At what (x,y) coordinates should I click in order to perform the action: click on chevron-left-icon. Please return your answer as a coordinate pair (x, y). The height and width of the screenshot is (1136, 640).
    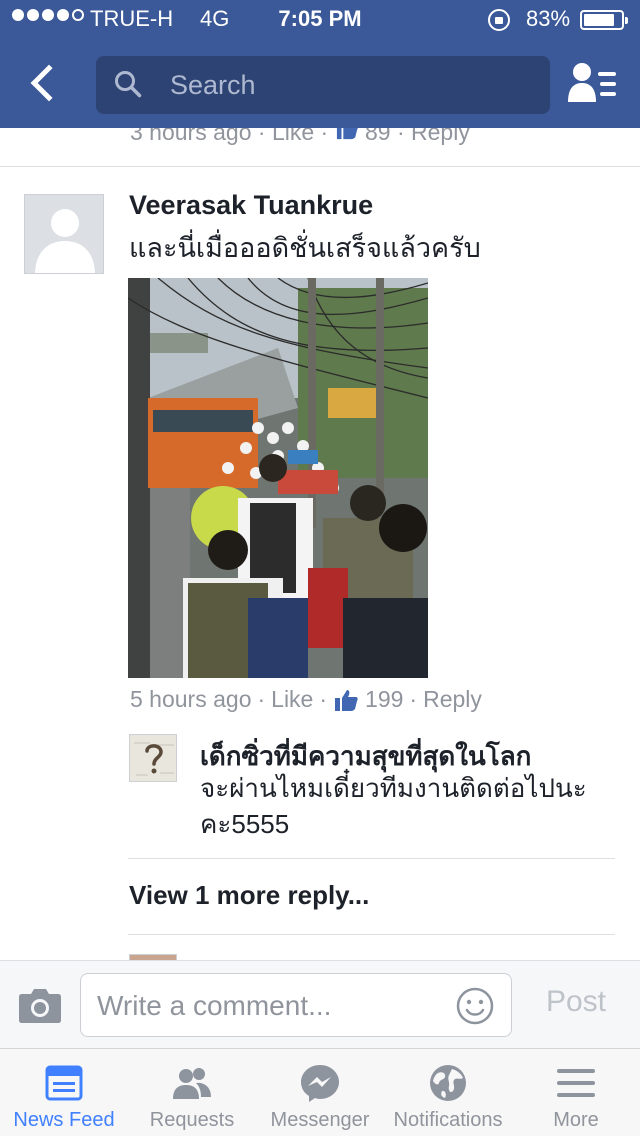
    Looking at the image, I should click on (49, 83).